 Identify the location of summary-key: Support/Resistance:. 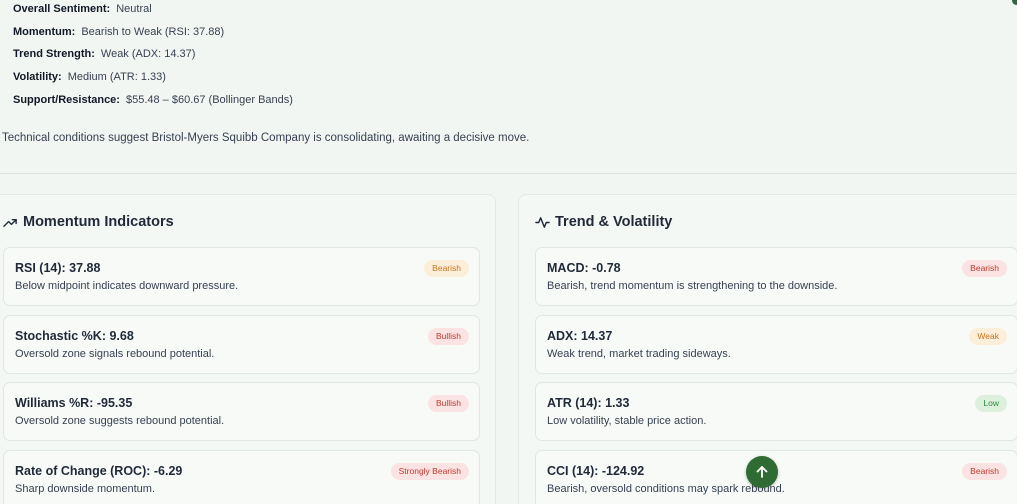
(66, 100).